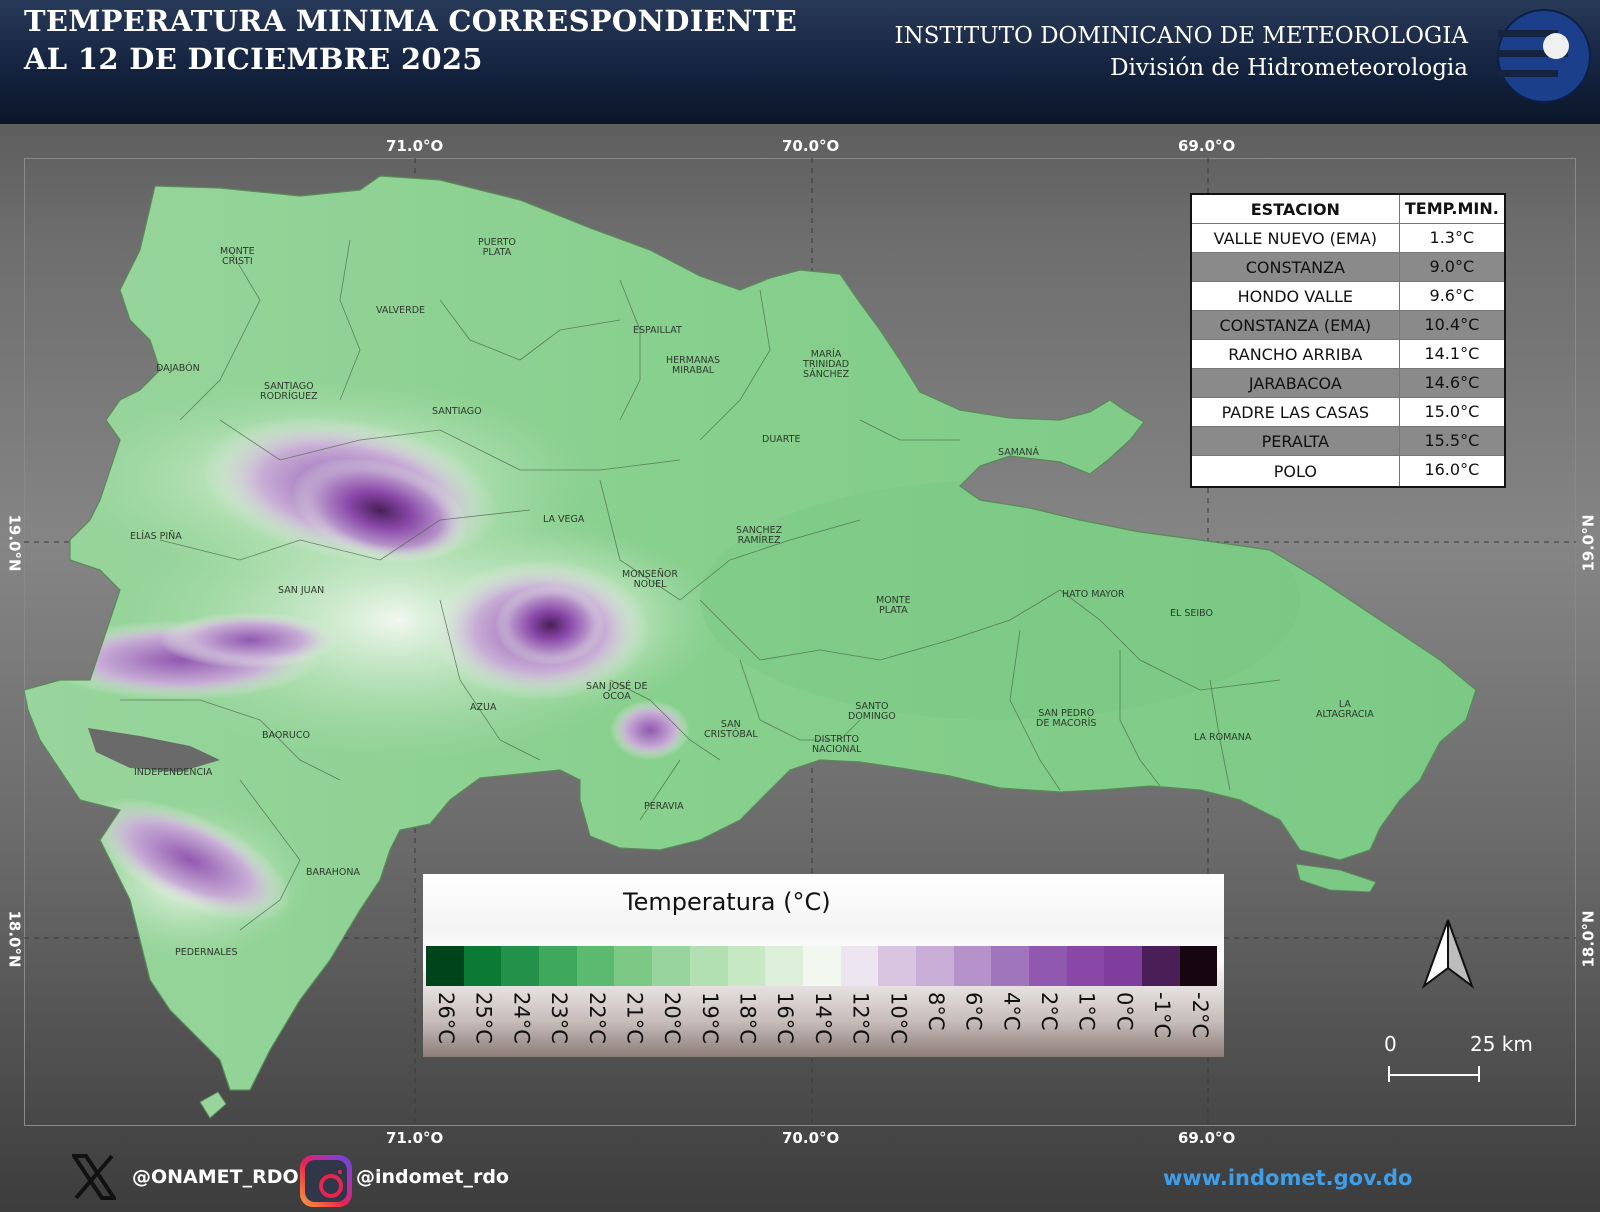 This screenshot has width=1600, height=1212. What do you see at coordinates (521, 1018) in the screenshot?
I see `legend-label: 24°C` at bounding box center [521, 1018].